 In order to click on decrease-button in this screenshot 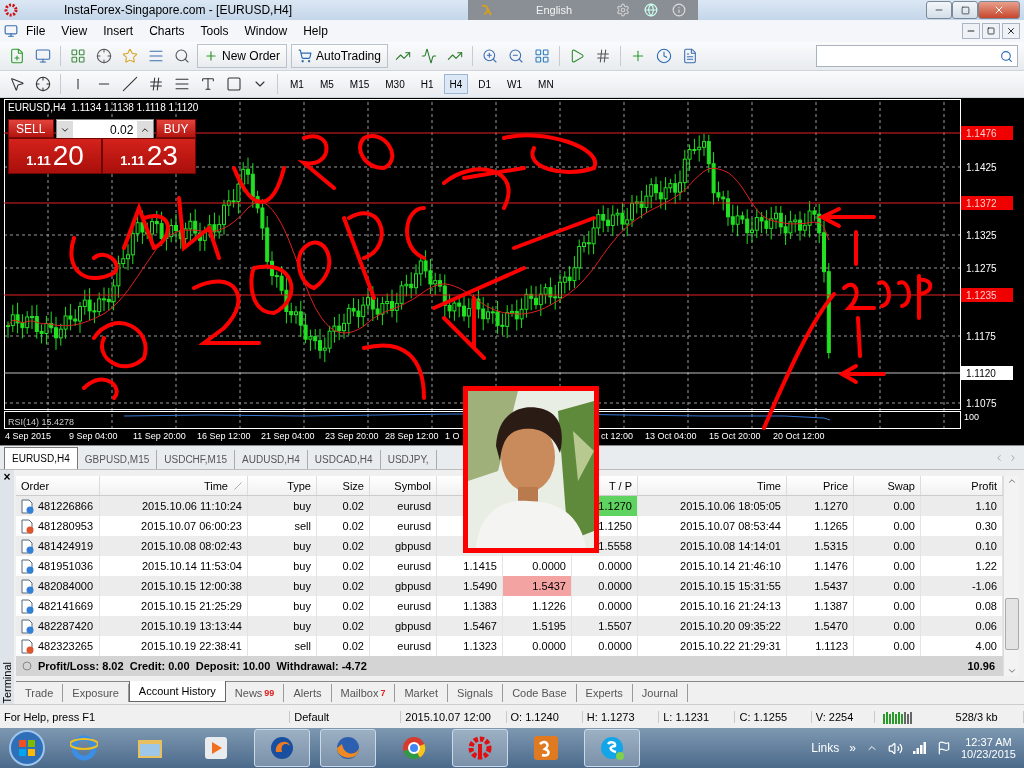, I will do `click(64, 129)`.